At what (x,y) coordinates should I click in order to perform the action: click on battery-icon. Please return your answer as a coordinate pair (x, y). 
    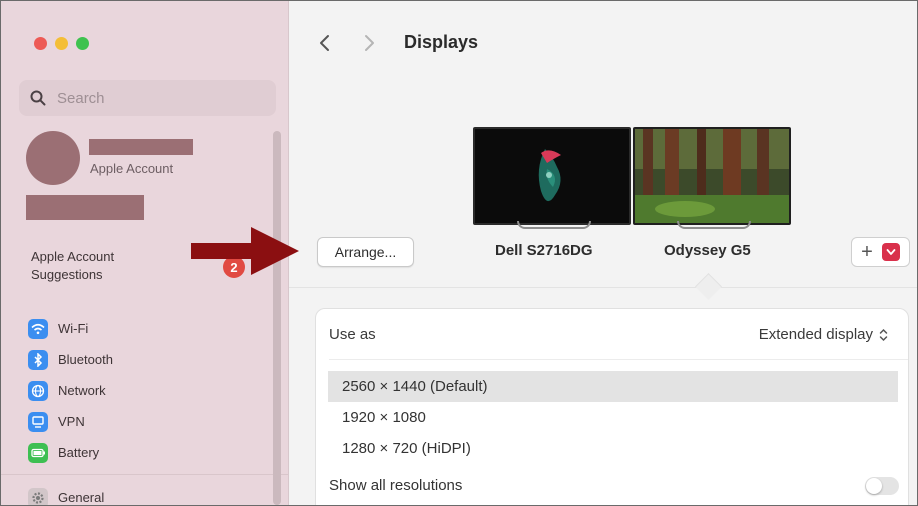
    Looking at the image, I should click on (38, 452).